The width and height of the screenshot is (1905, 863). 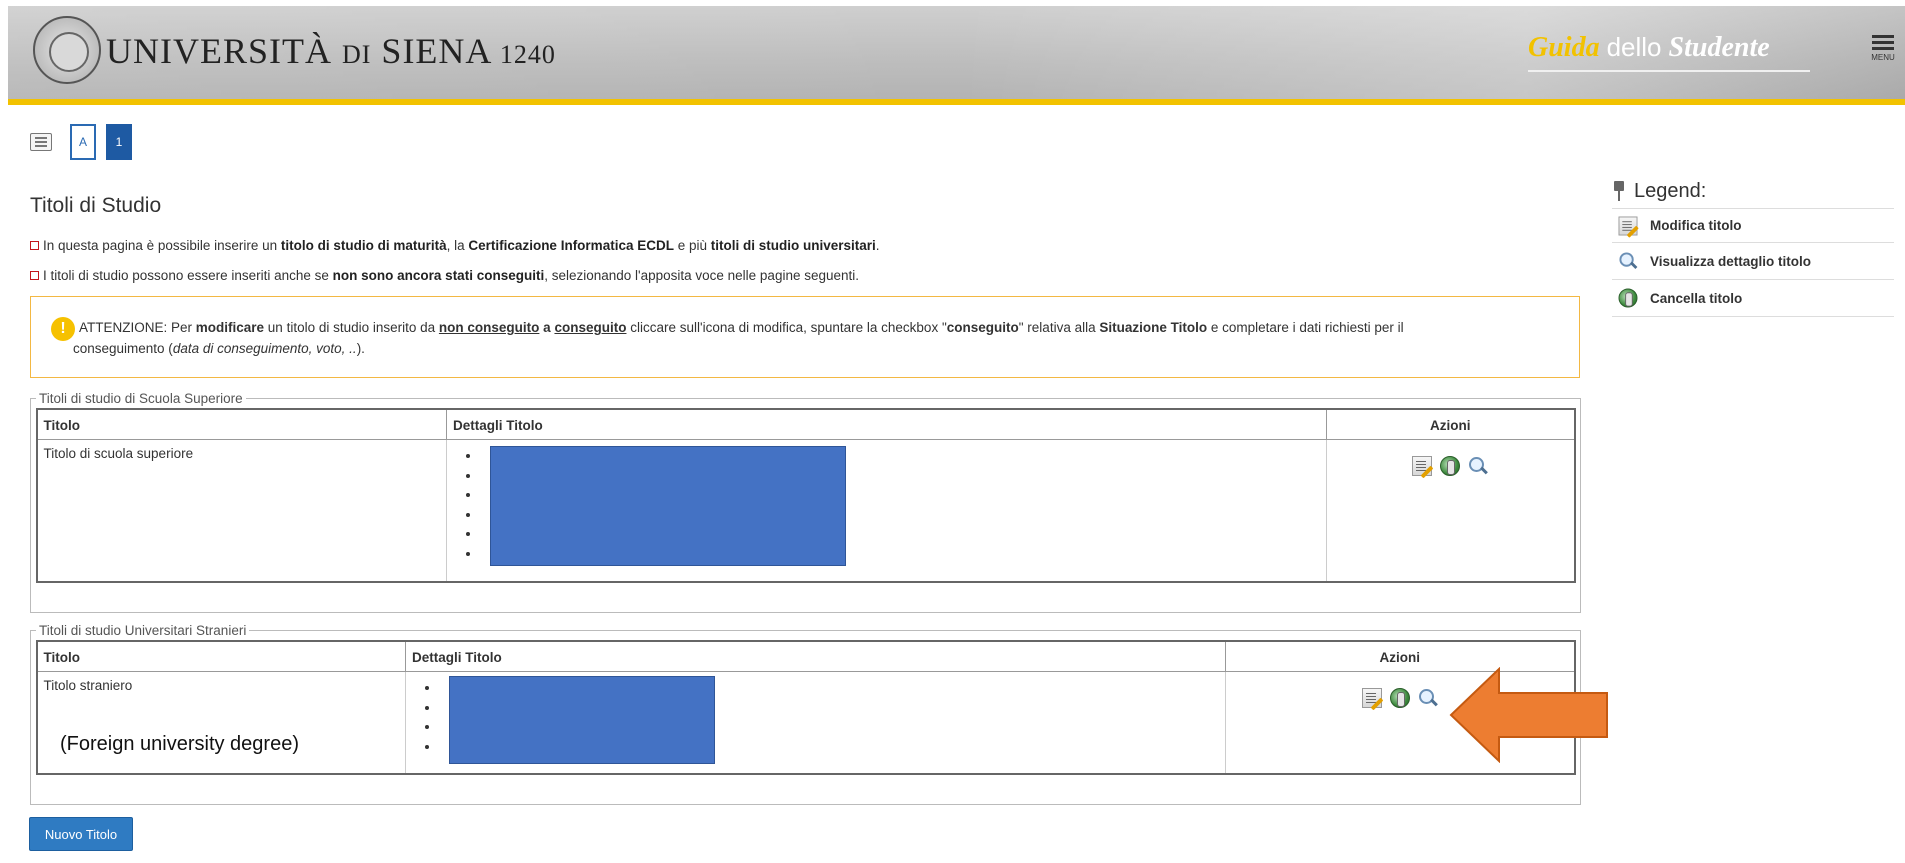 What do you see at coordinates (219, 51) in the screenshot?
I see `university-name-main: UNIVERSITÀ` at bounding box center [219, 51].